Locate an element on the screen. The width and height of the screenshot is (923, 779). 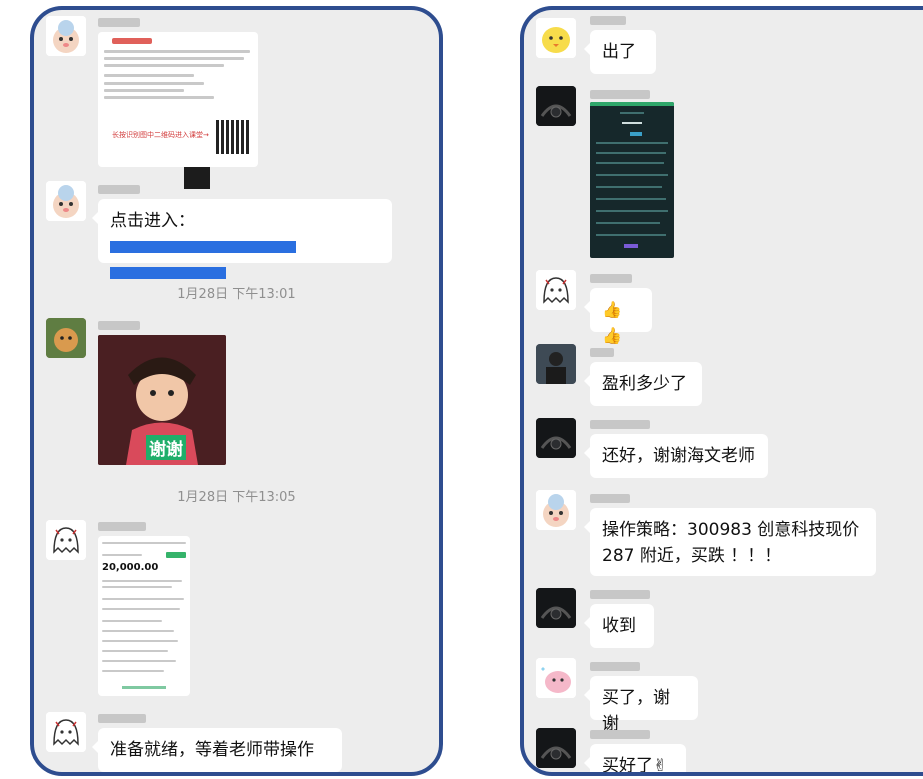
link-message: 点击进入： is located at coordinates (242, 239).